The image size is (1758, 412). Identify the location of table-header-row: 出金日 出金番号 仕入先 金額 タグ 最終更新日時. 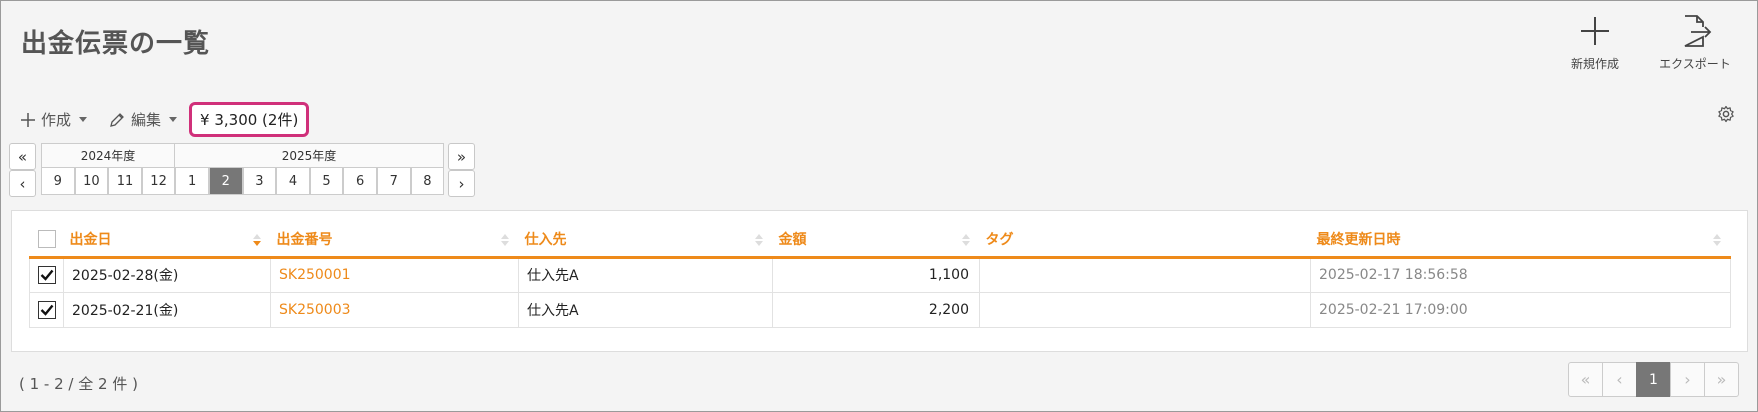
(880, 241).